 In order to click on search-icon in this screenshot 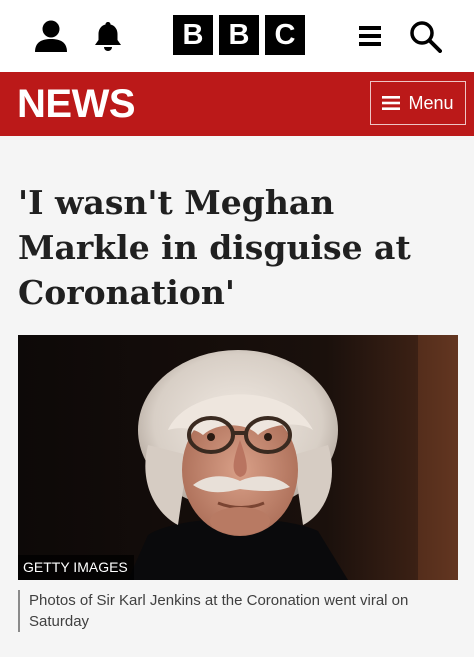, I will do `click(425, 36)`.